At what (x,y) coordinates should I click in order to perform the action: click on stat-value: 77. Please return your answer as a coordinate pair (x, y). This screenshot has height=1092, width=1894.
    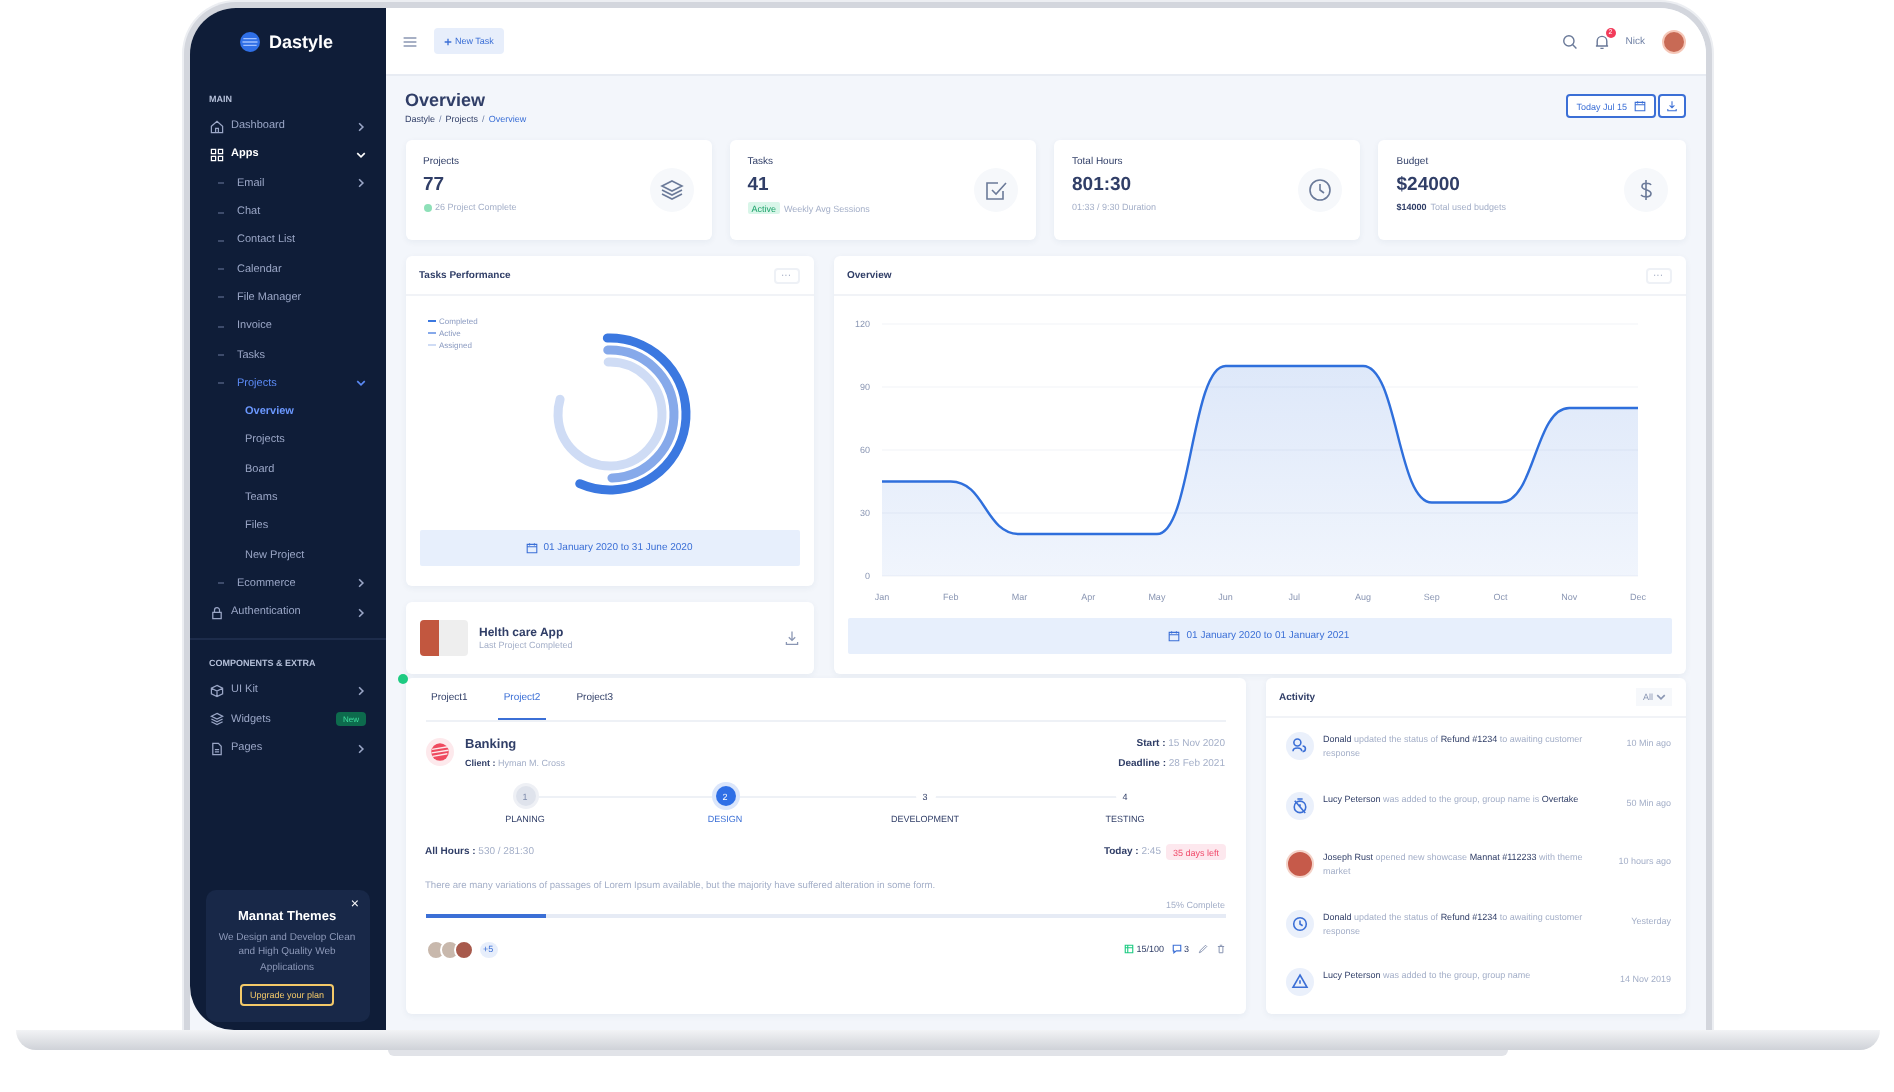
    Looking at the image, I should click on (435, 185).